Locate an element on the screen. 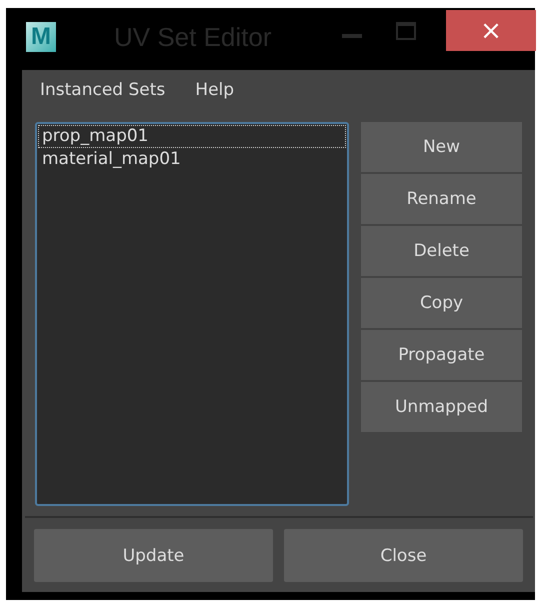 This screenshot has height=605, width=545. action-button: Unmapped is located at coordinates (441, 407).